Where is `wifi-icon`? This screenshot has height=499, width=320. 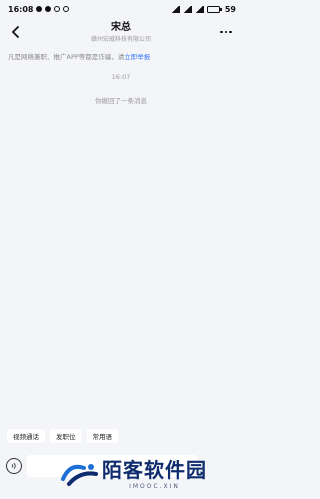 wifi-icon is located at coordinates (199, 9).